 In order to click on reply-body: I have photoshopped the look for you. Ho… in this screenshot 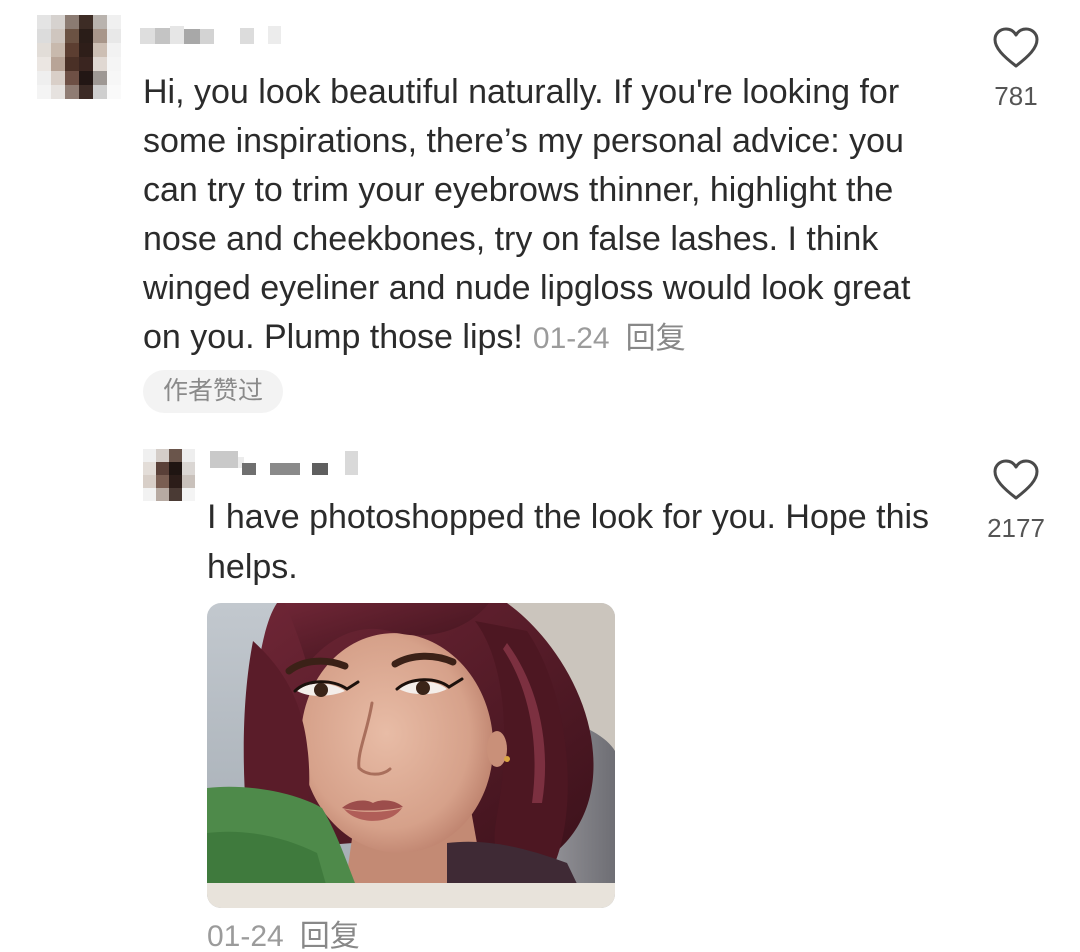, I will do `click(568, 542)`.